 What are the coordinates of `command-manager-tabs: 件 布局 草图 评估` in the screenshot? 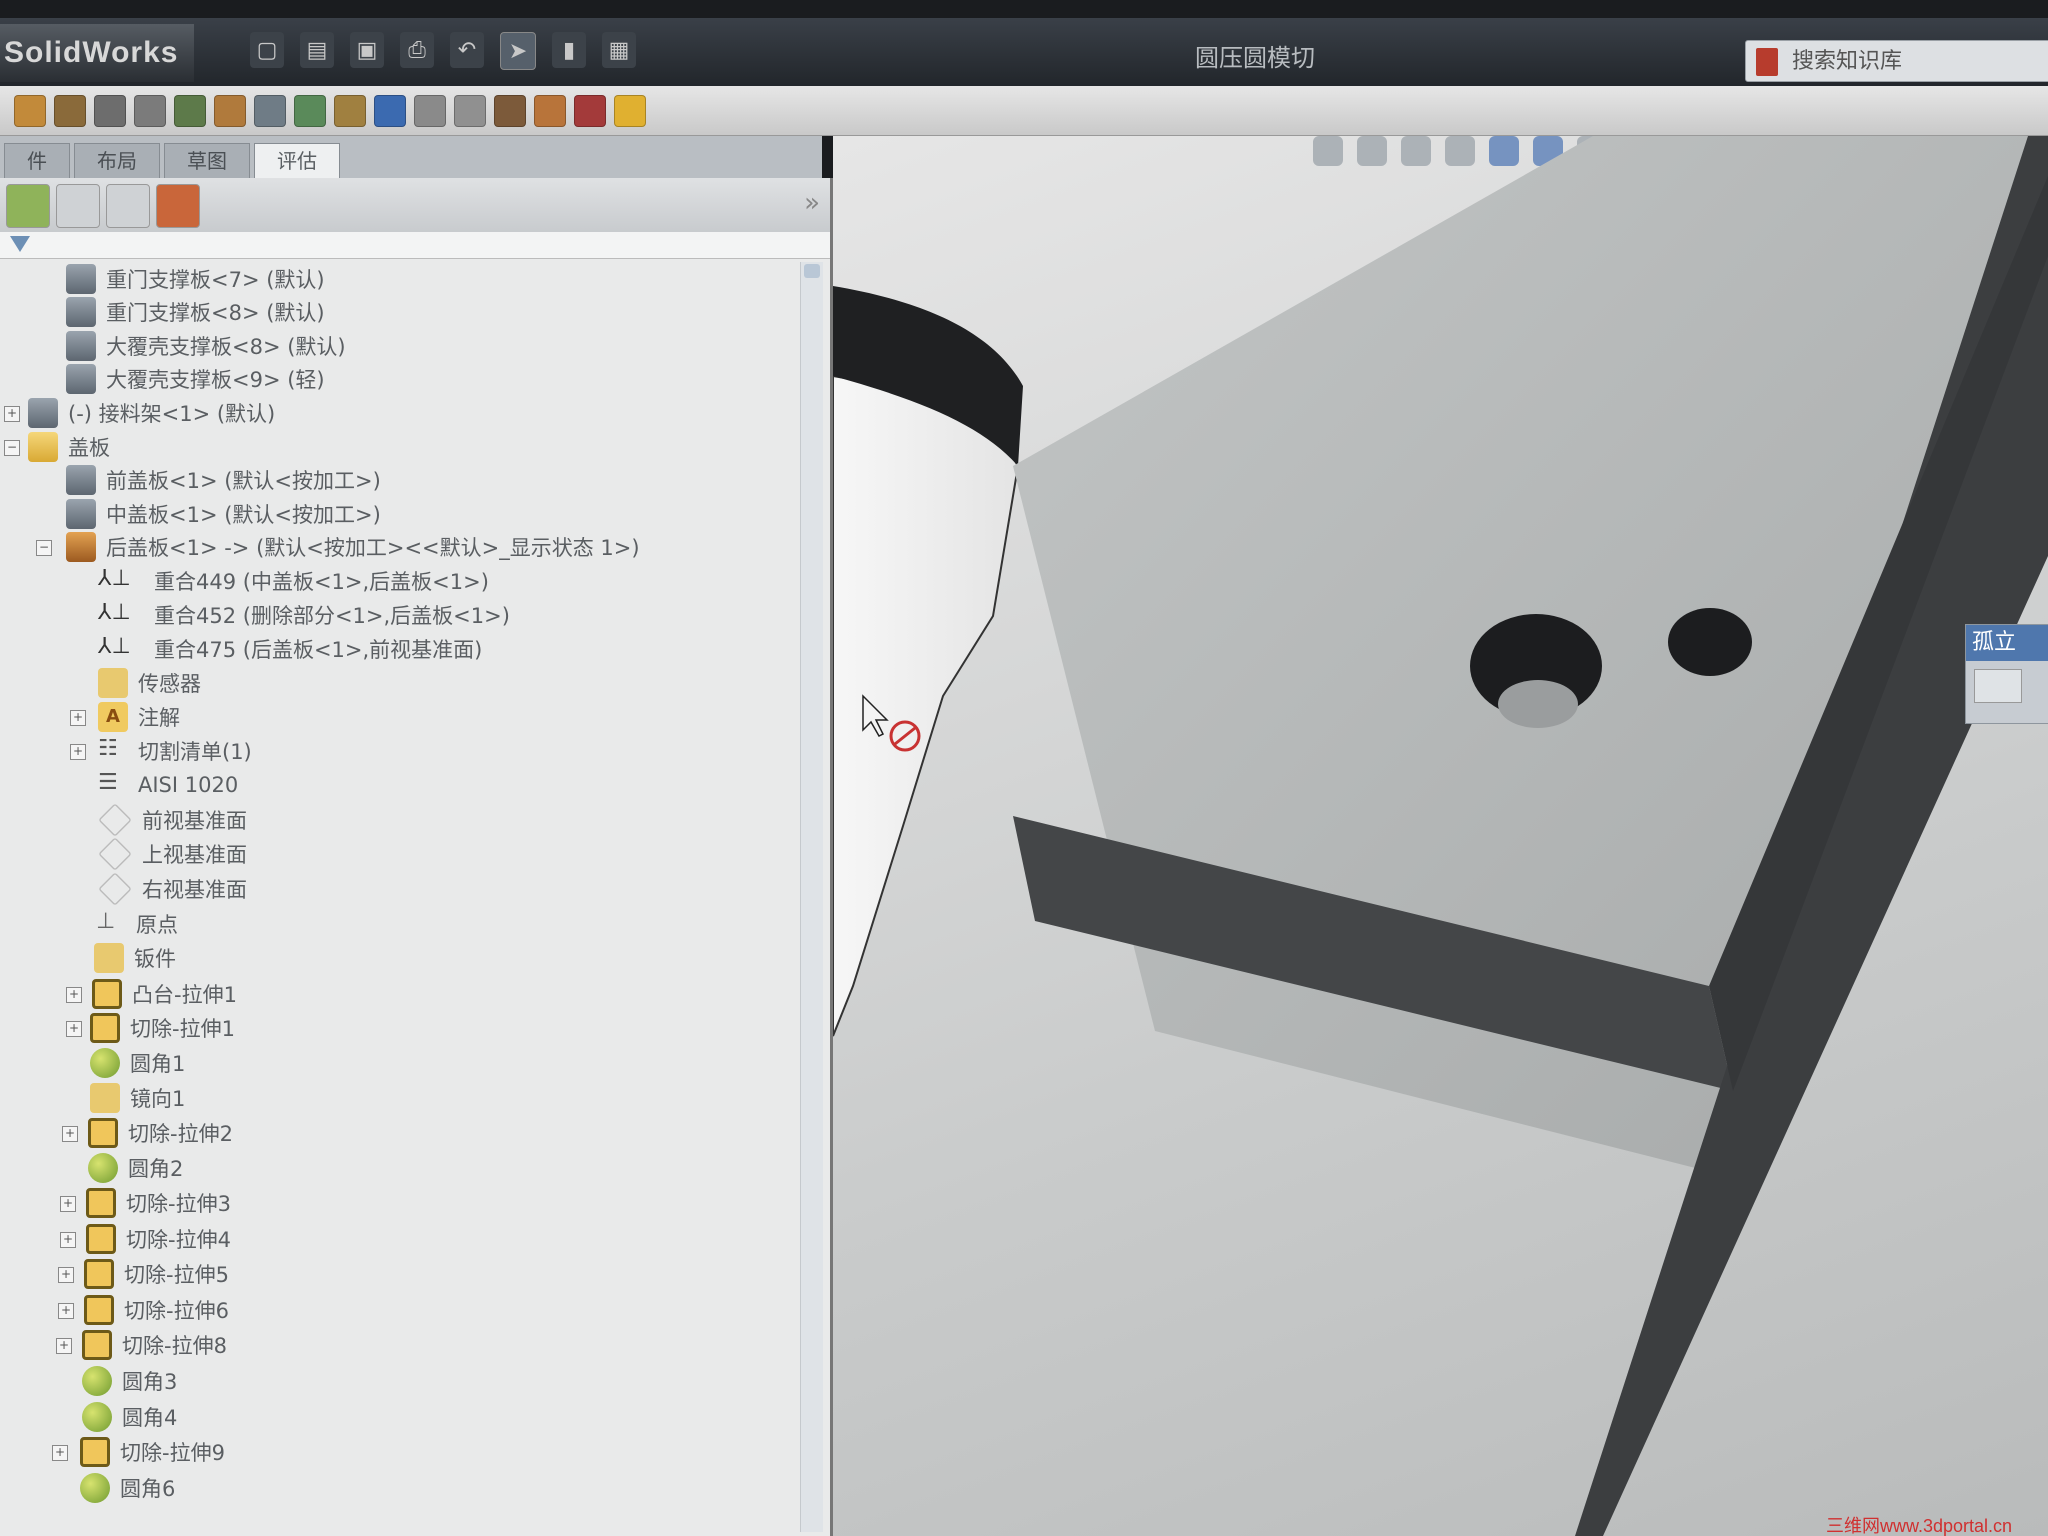 It's located at (411, 157).